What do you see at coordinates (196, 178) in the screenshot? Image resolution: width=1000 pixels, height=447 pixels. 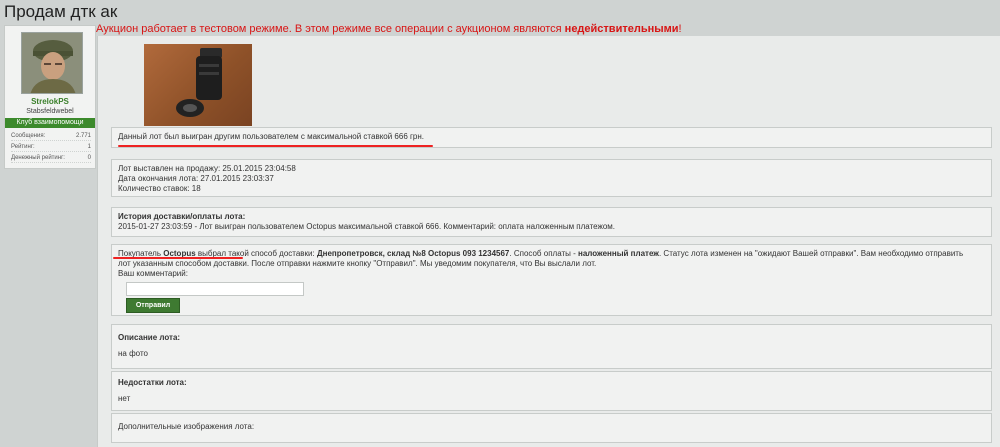 I see `end-date: Дата окончания лота: 27.01.2015 23:03:37` at bounding box center [196, 178].